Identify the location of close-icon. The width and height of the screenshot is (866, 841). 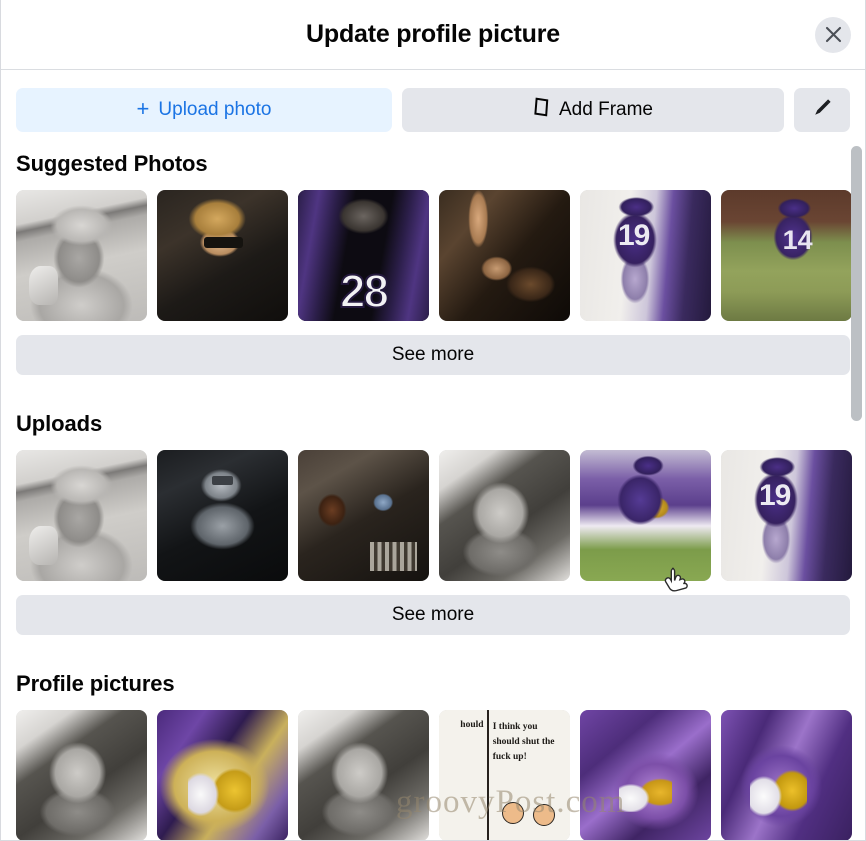
(833, 34).